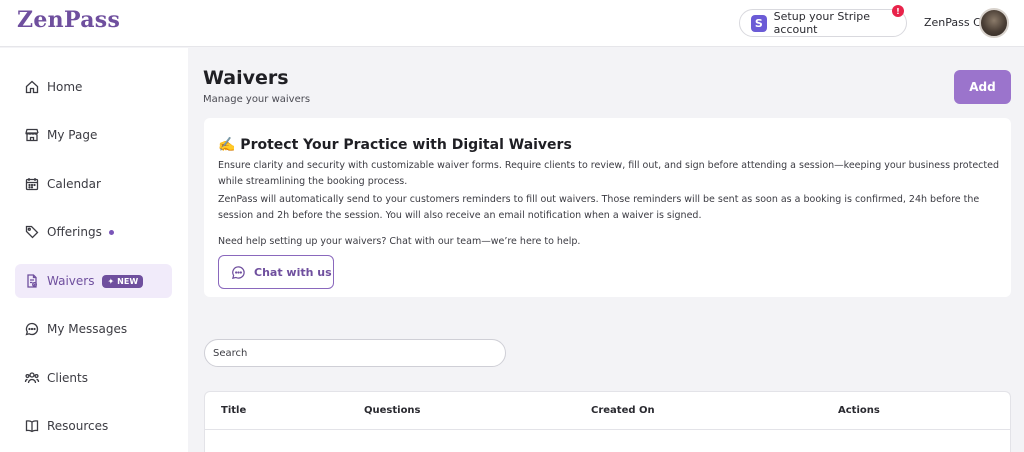  I want to click on notification-dot, so click(111, 232).